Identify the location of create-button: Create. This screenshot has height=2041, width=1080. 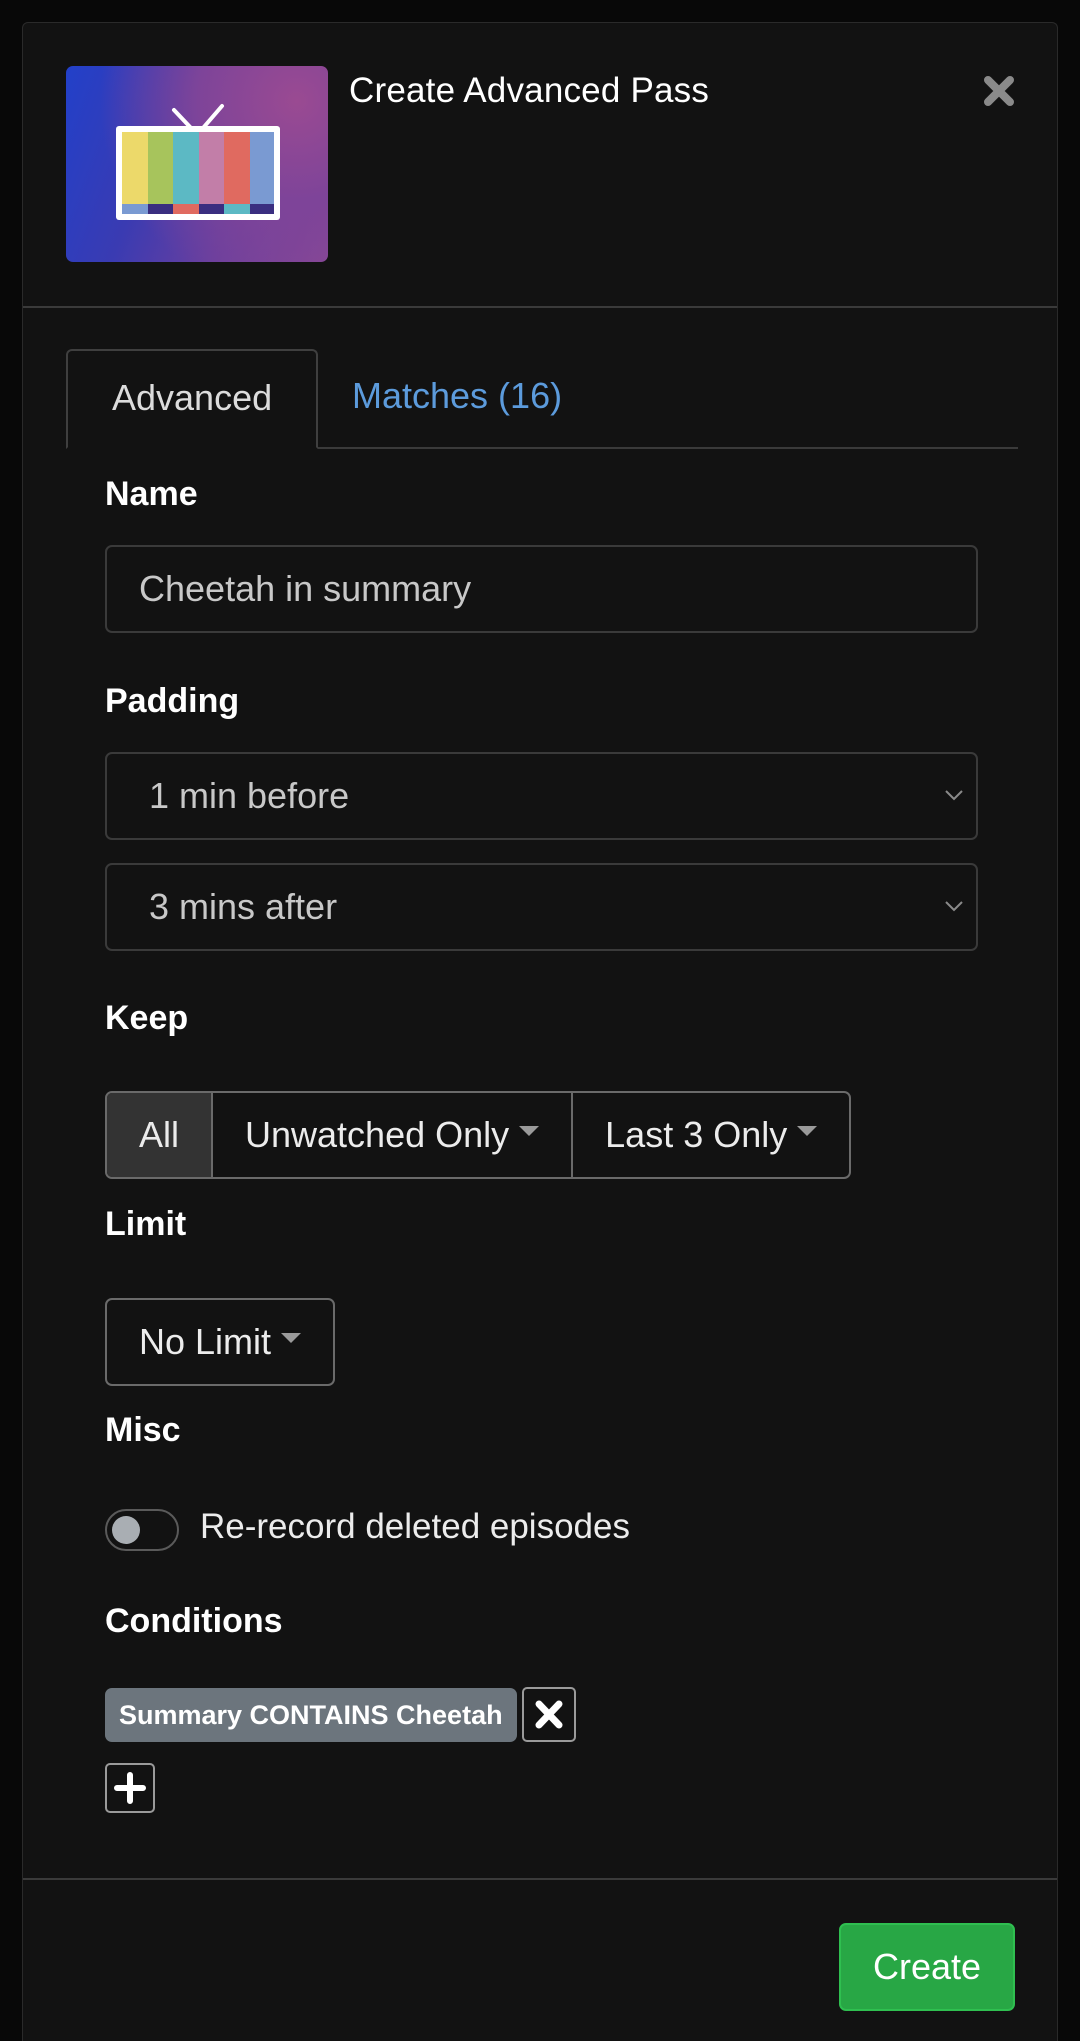
(927, 1967).